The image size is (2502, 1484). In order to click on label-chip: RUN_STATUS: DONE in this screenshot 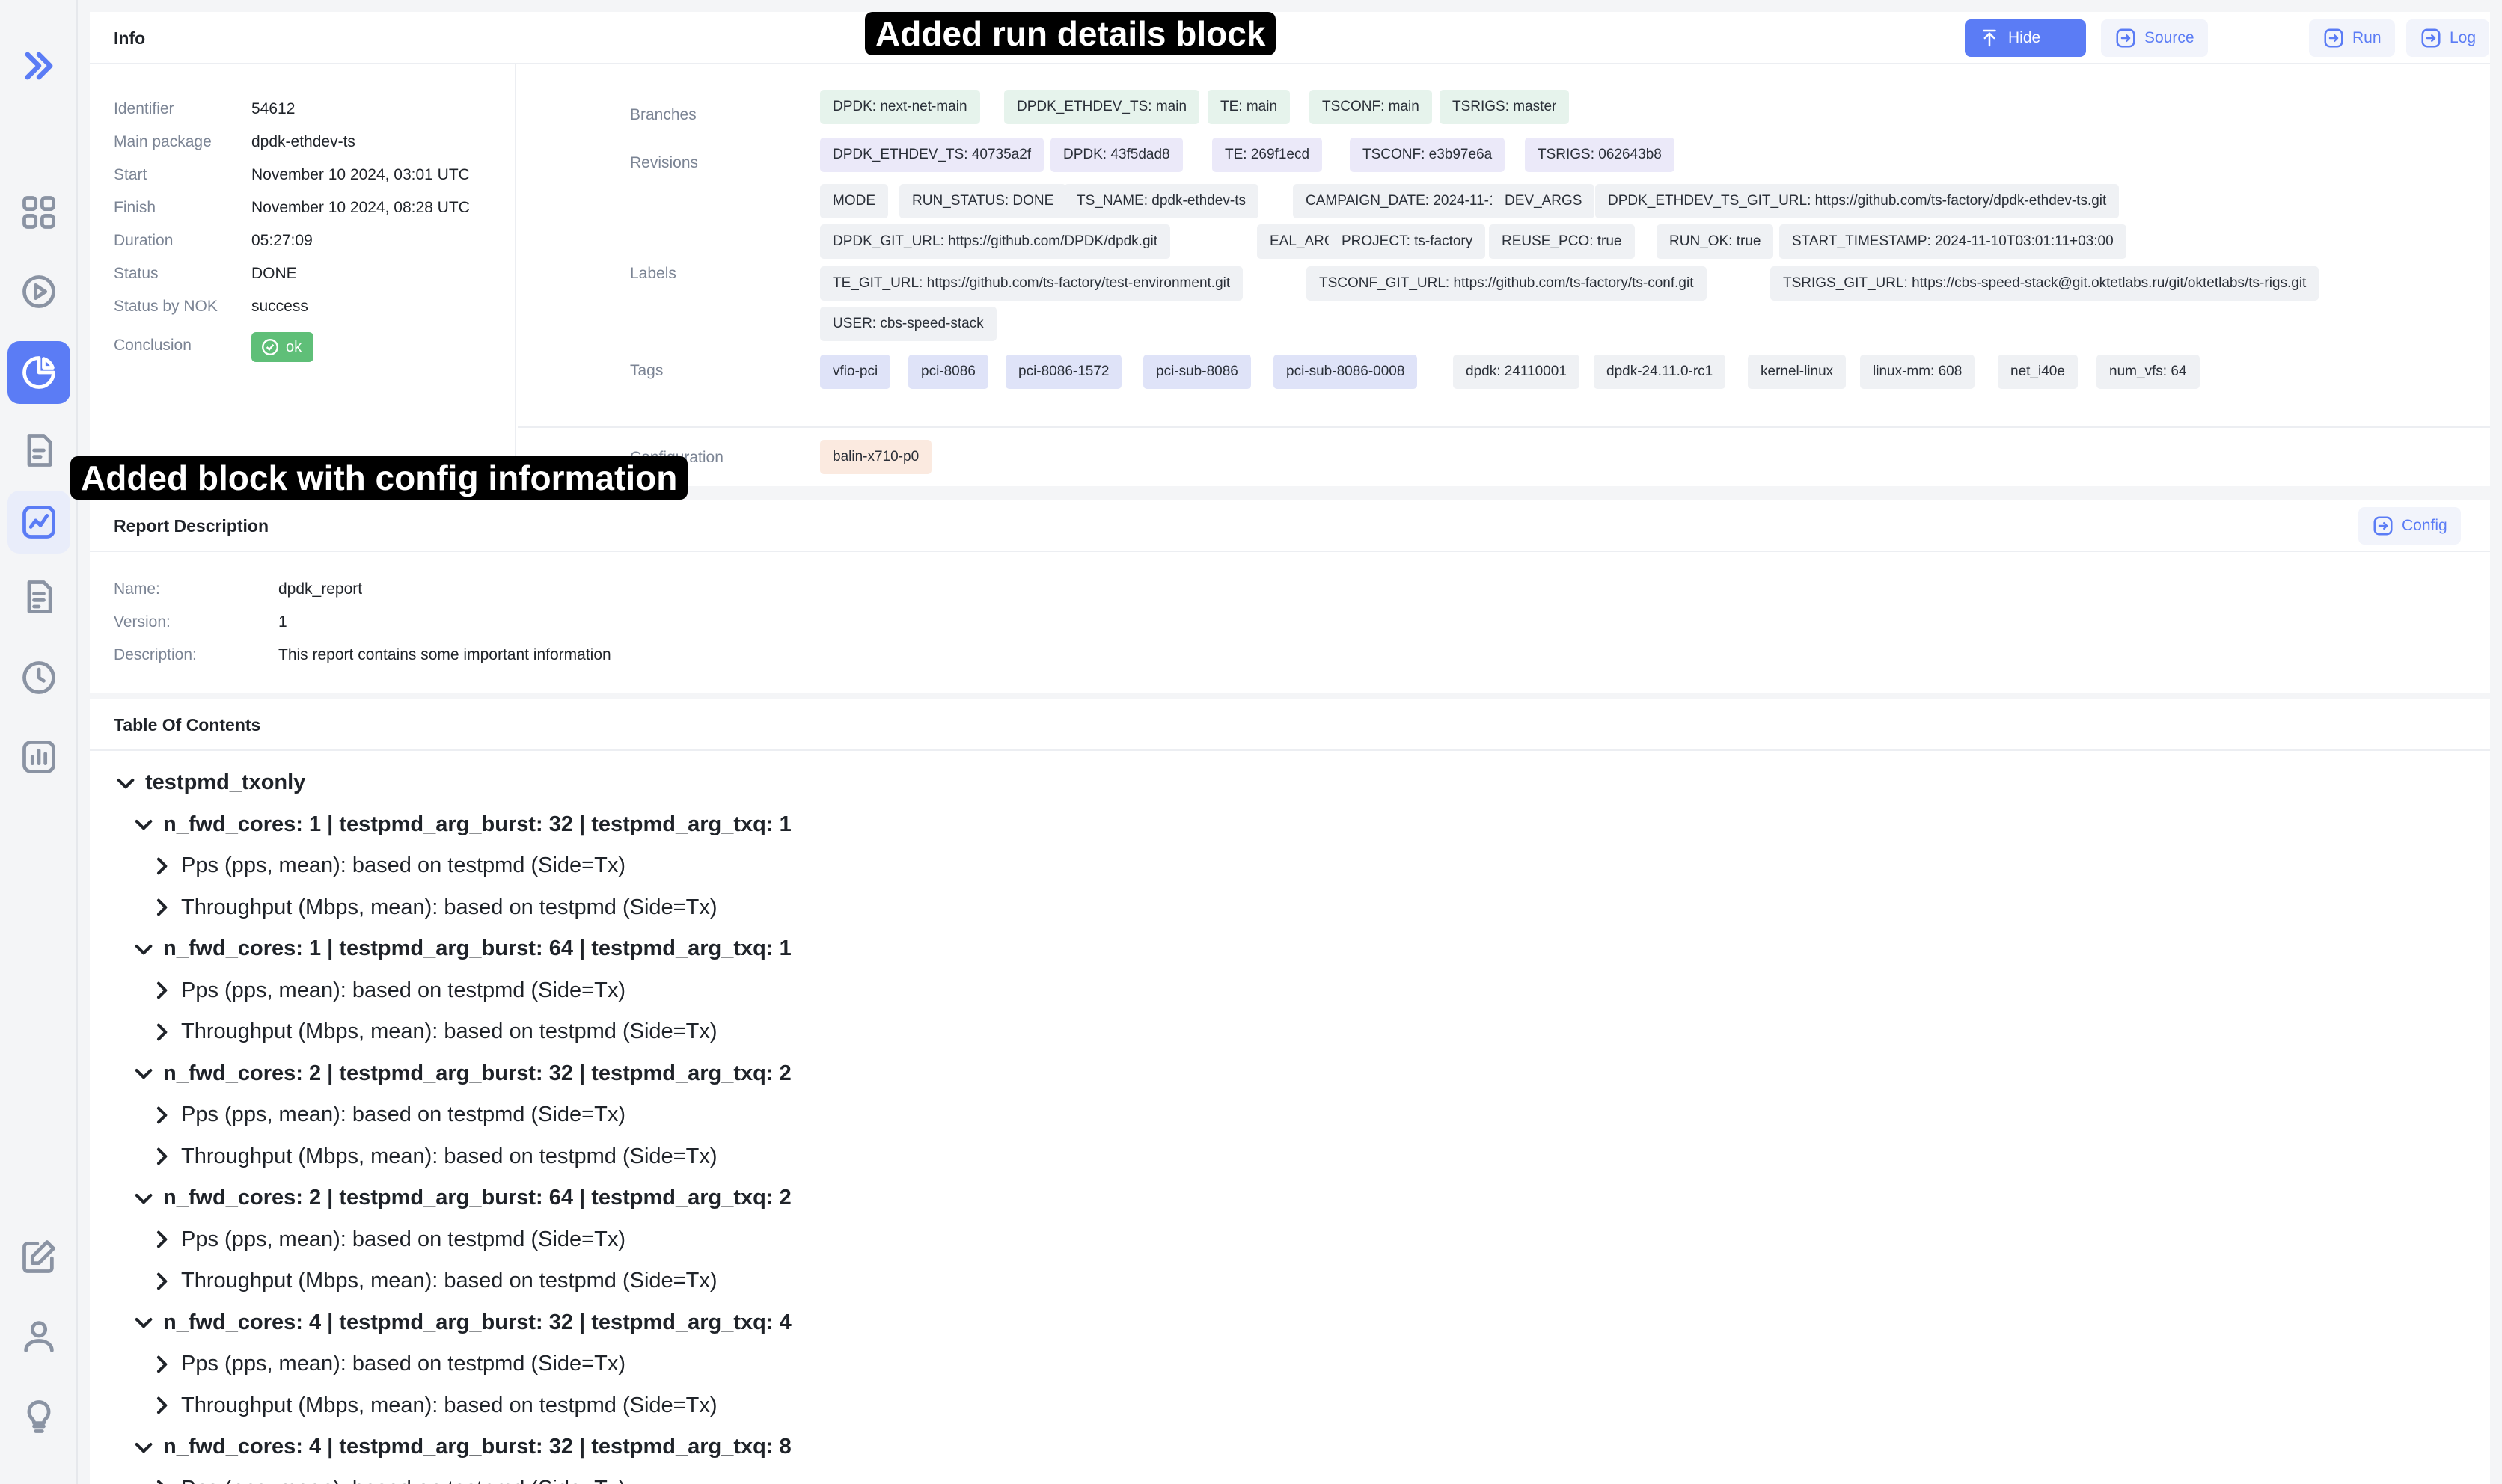, I will do `click(983, 201)`.